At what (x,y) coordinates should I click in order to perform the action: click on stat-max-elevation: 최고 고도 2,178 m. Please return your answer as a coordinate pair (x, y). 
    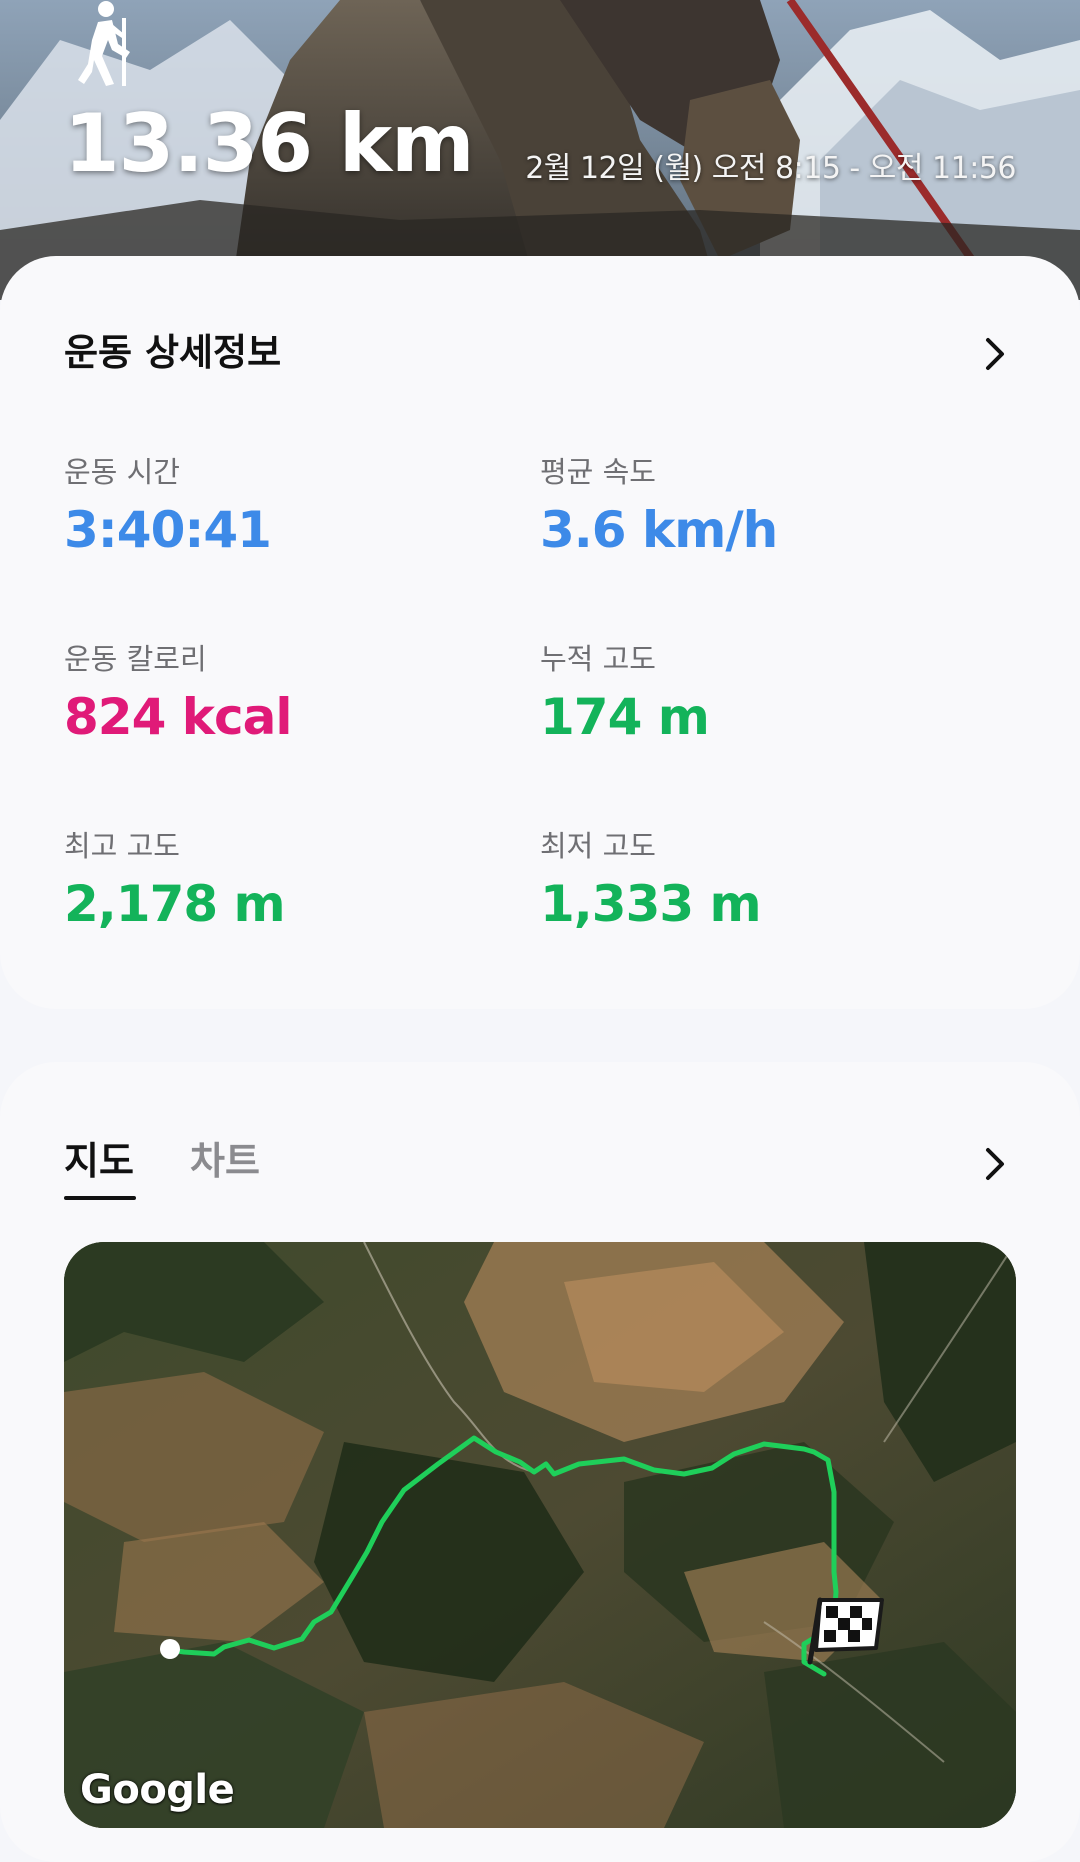
    Looking at the image, I should click on (274, 881).